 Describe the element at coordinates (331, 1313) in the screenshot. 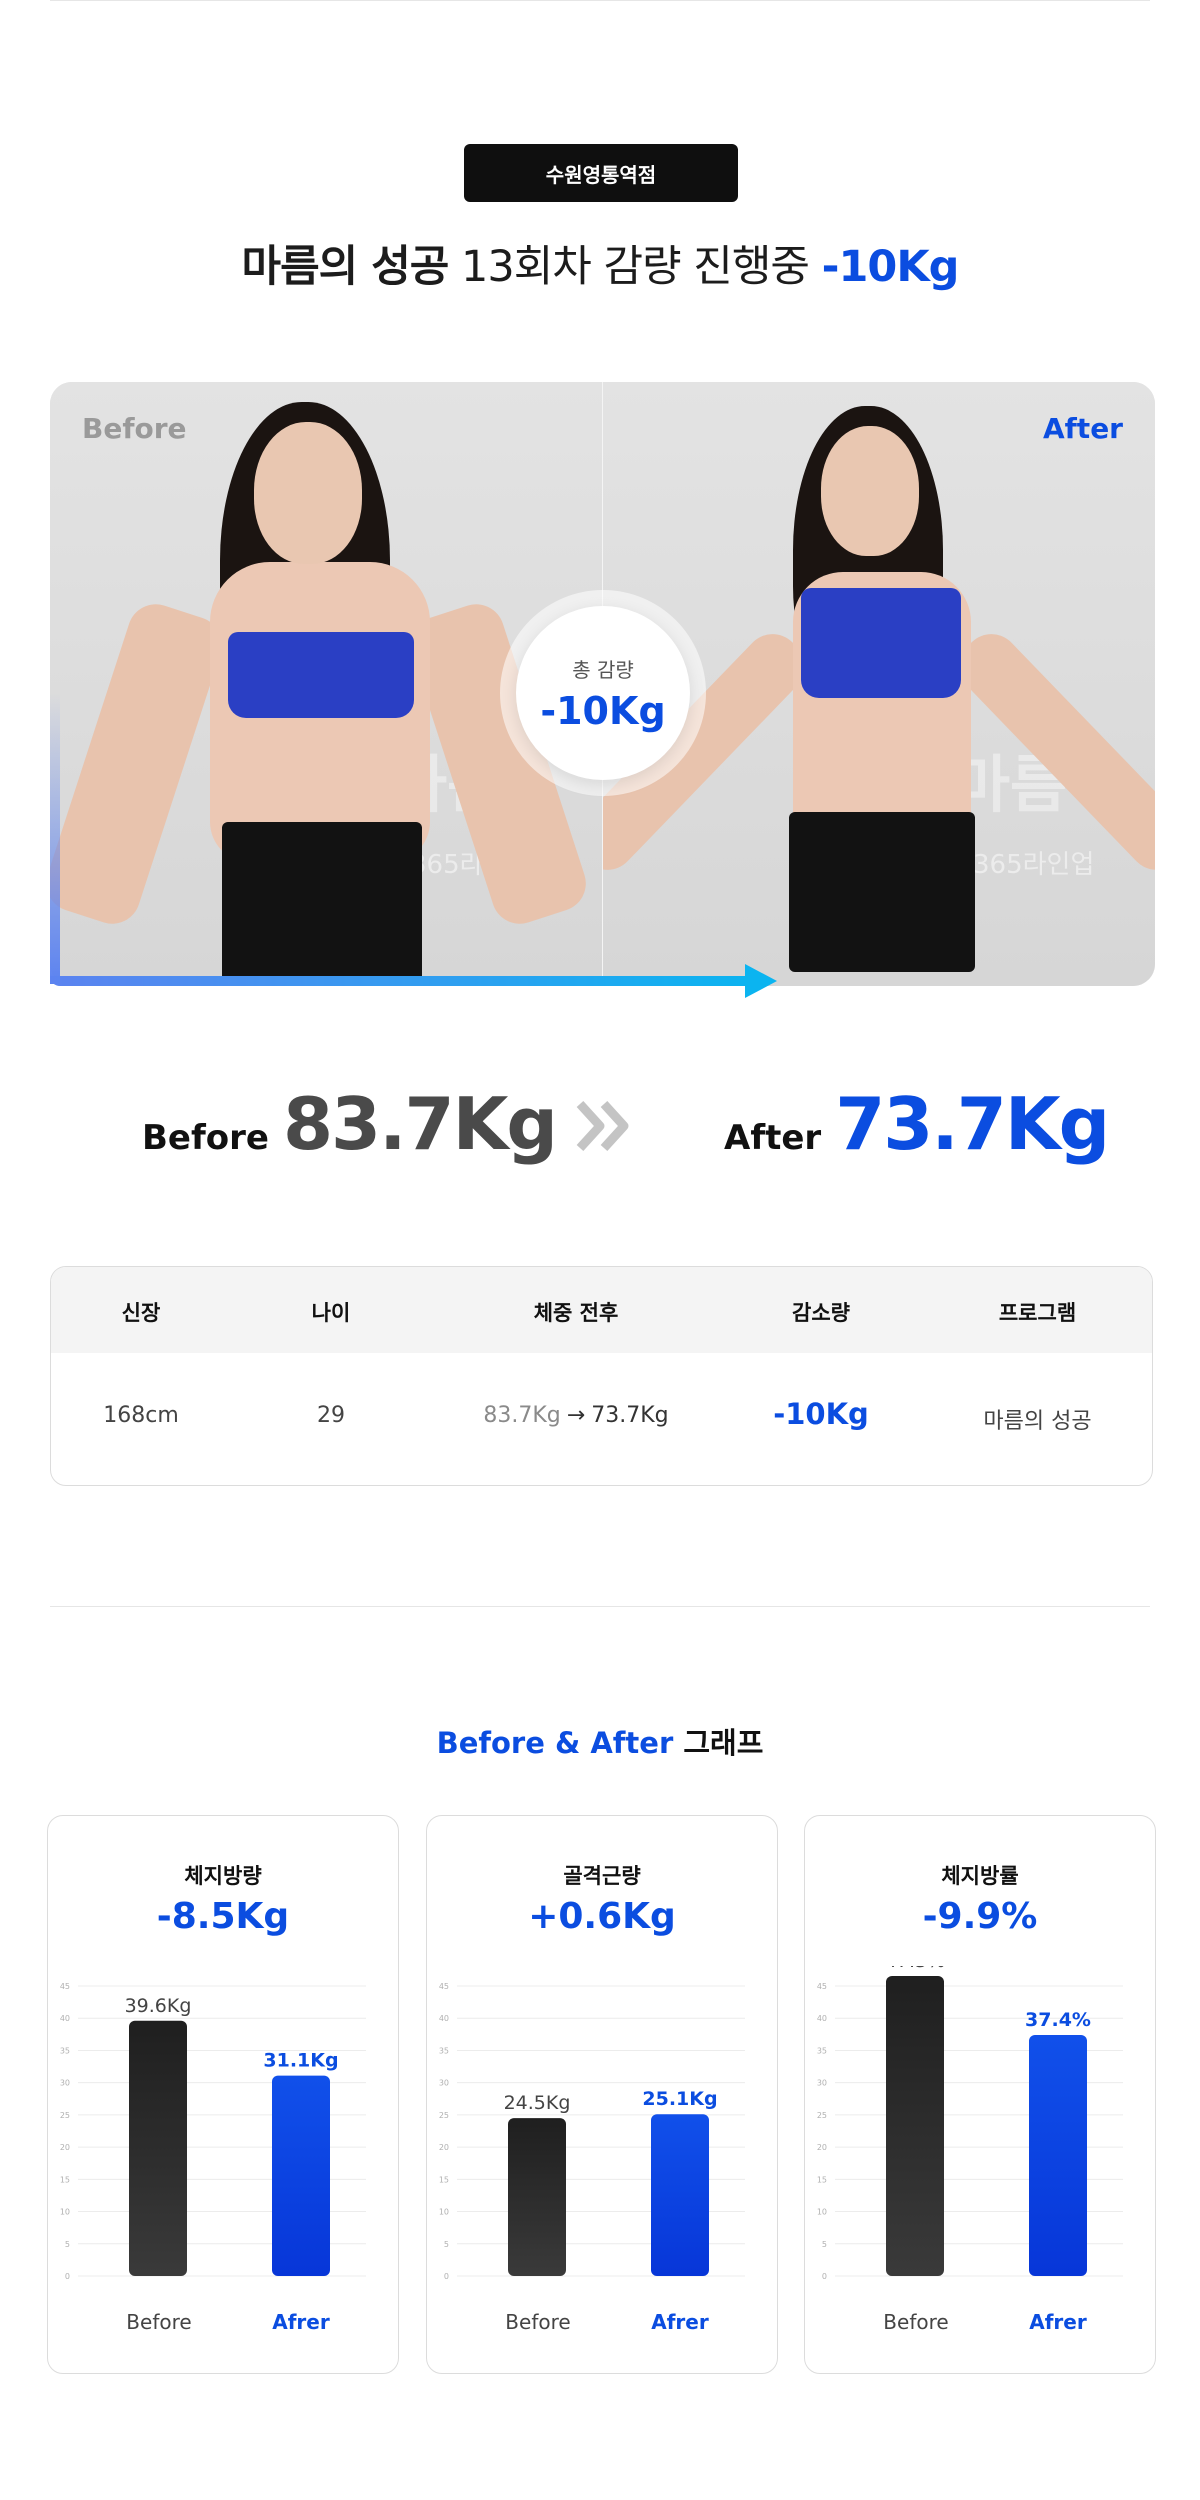

I see `header-age: 나이` at that location.